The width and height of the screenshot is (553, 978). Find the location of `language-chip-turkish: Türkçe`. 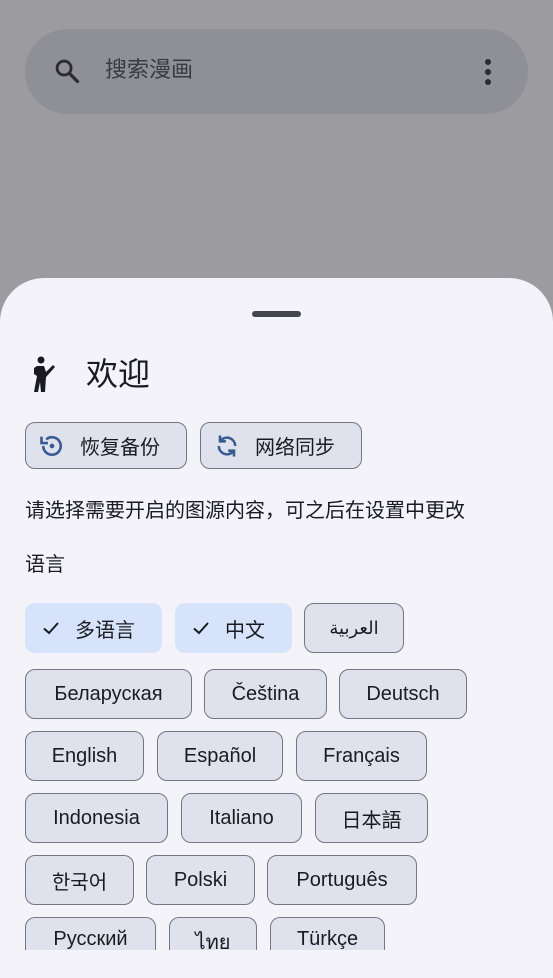

language-chip-turkish: Türkçe is located at coordinates (327, 933).